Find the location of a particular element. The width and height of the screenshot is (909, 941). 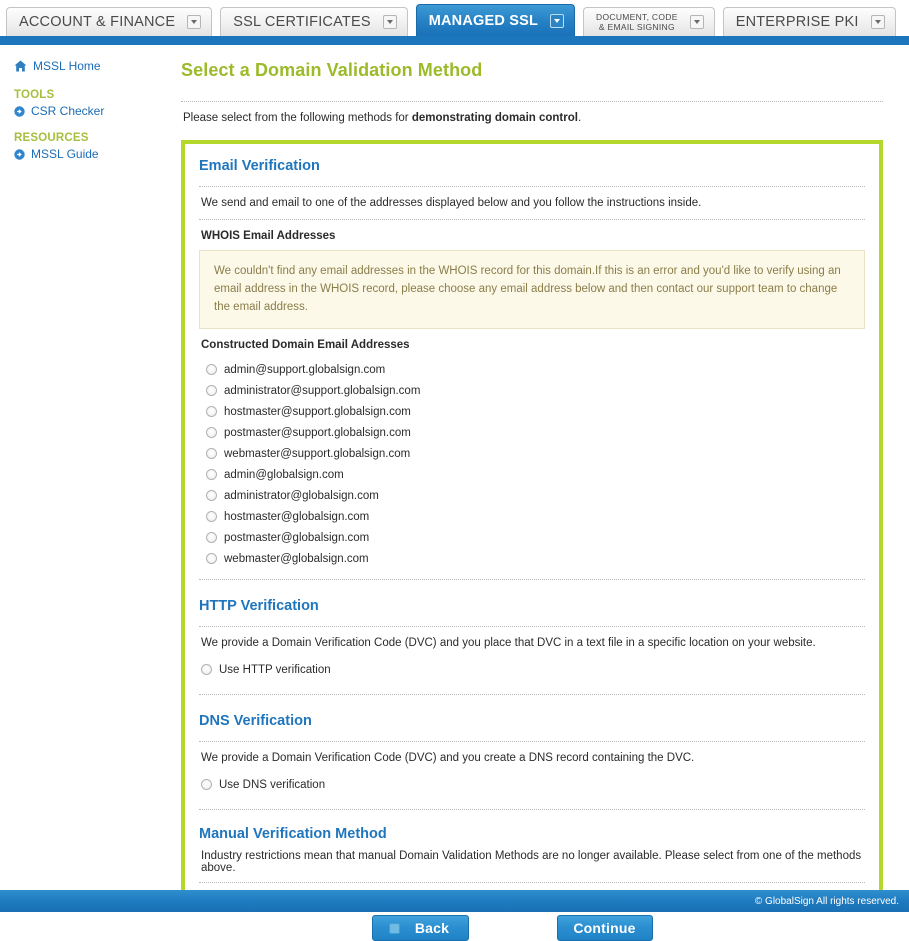

sidebar-item-csr-checker: CSR Checker is located at coordinates (94, 111).